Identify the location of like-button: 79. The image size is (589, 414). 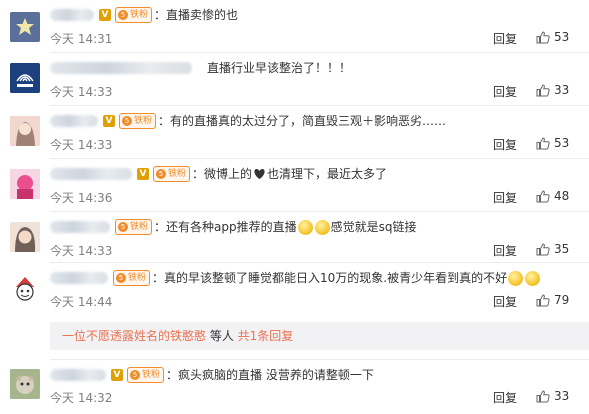
(552, 300).